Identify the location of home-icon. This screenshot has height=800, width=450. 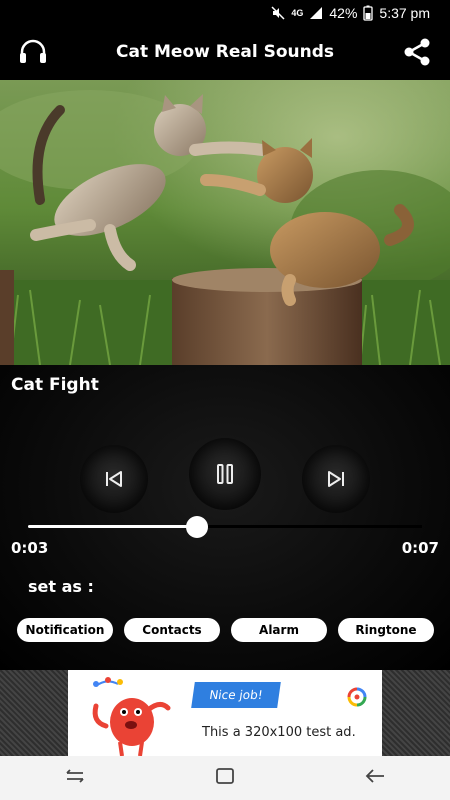
(225, 778).